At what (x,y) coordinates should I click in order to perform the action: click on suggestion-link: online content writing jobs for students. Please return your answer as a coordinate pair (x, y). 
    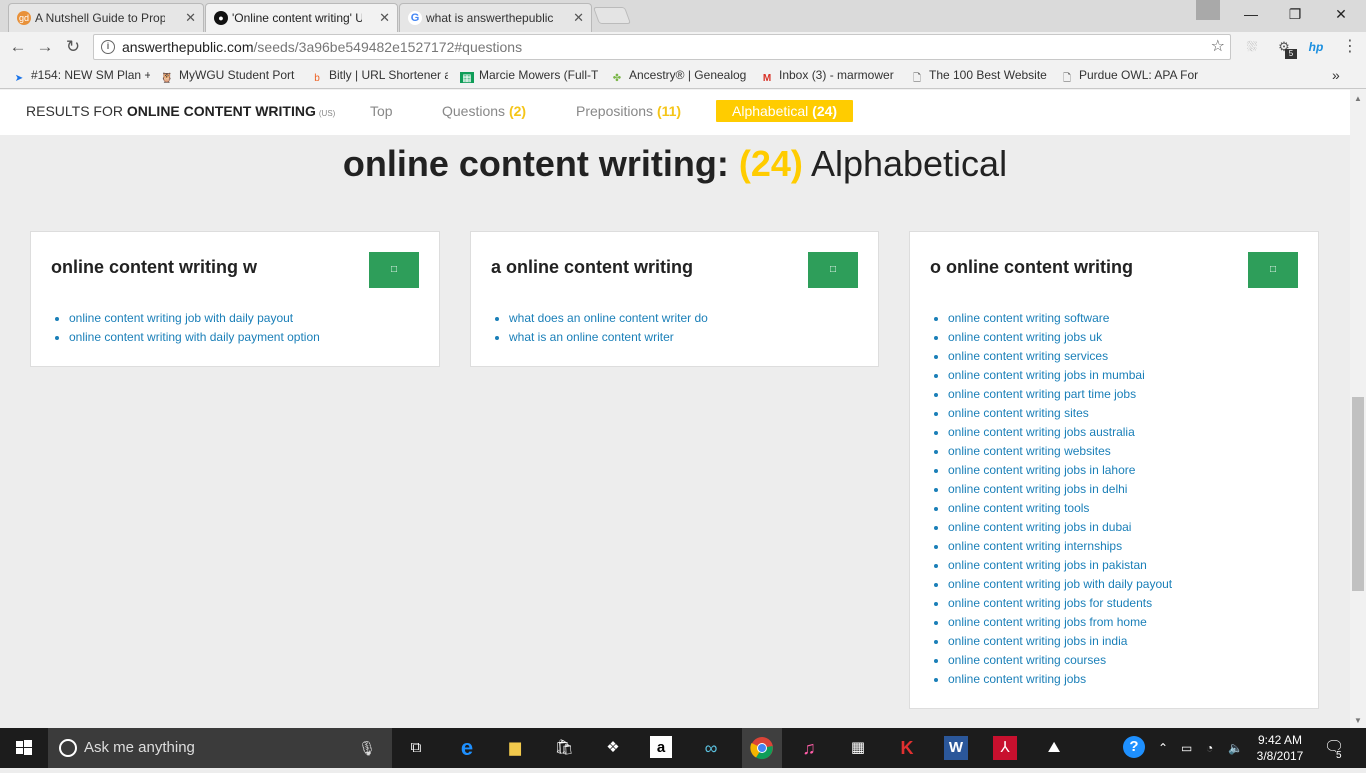
    Looking at the image, I should click on (1050, 603).